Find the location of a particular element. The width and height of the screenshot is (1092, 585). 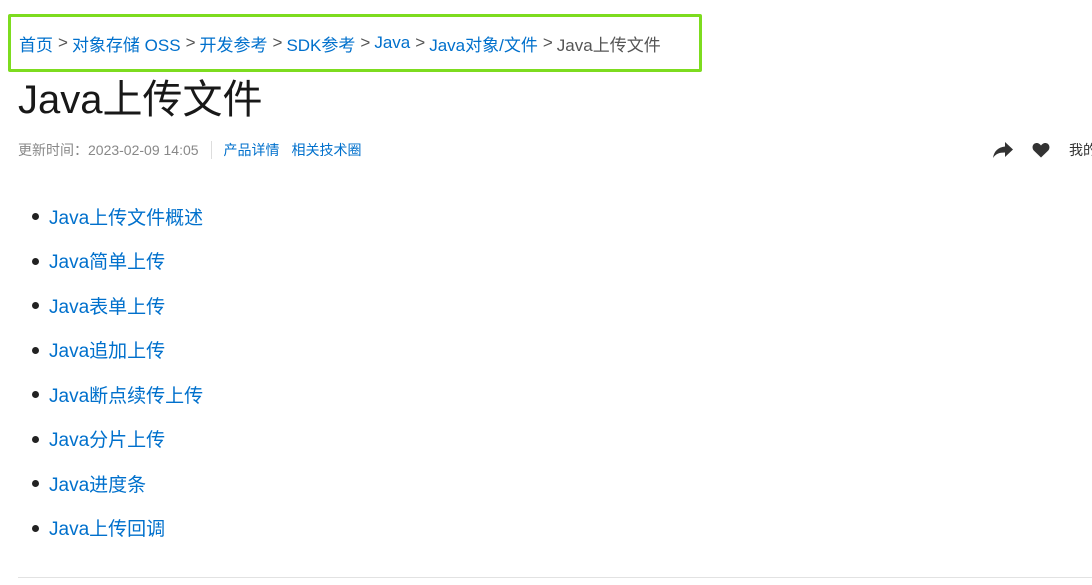

section-divider is located at coordinates (555, 577).